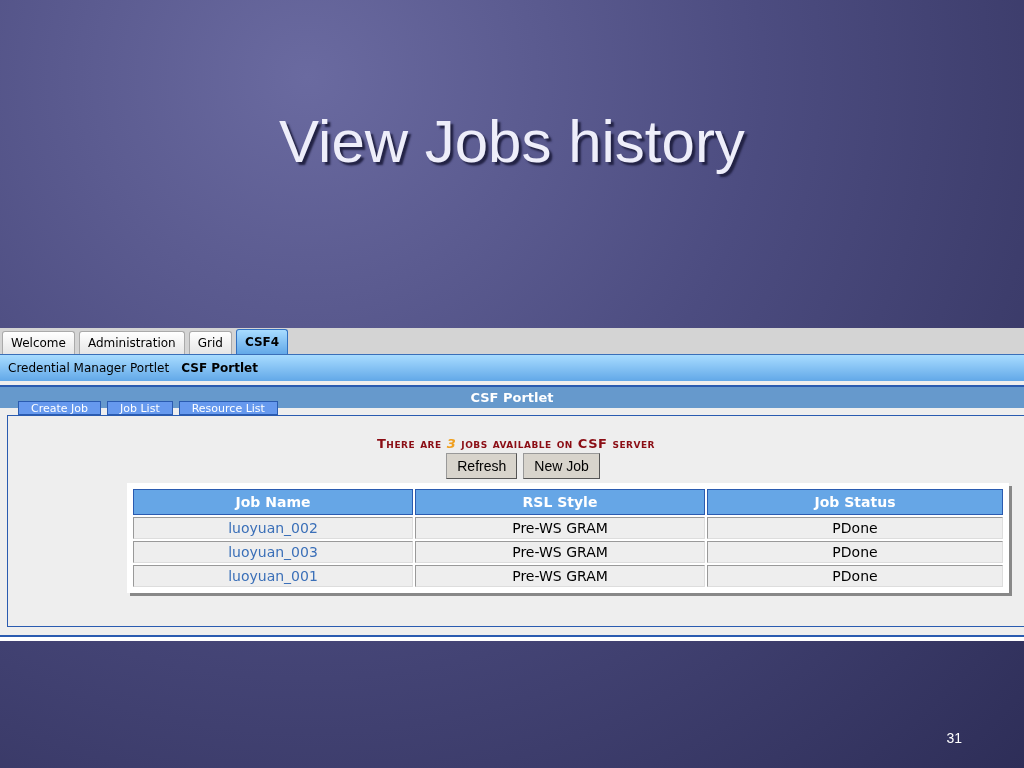 The height and width of the screenshot is (768, 1024). Describe the element at coordinates (512, 142) in the screenshot. I see `slide-title: View Jobs history` at that location.